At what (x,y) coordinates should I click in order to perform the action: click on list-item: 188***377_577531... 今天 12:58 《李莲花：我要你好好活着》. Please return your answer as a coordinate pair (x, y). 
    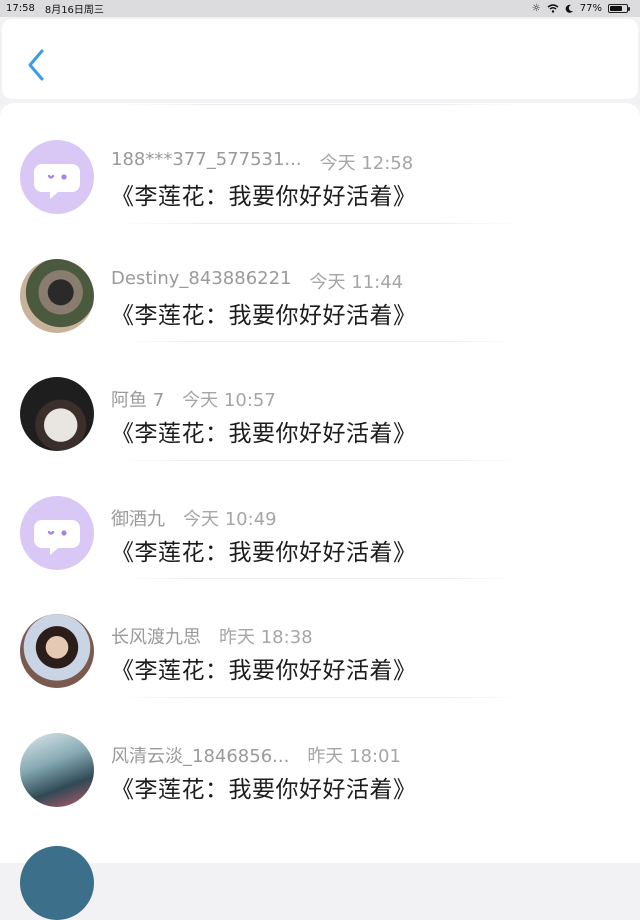
    Looking at the image, I should click on (320, 163).